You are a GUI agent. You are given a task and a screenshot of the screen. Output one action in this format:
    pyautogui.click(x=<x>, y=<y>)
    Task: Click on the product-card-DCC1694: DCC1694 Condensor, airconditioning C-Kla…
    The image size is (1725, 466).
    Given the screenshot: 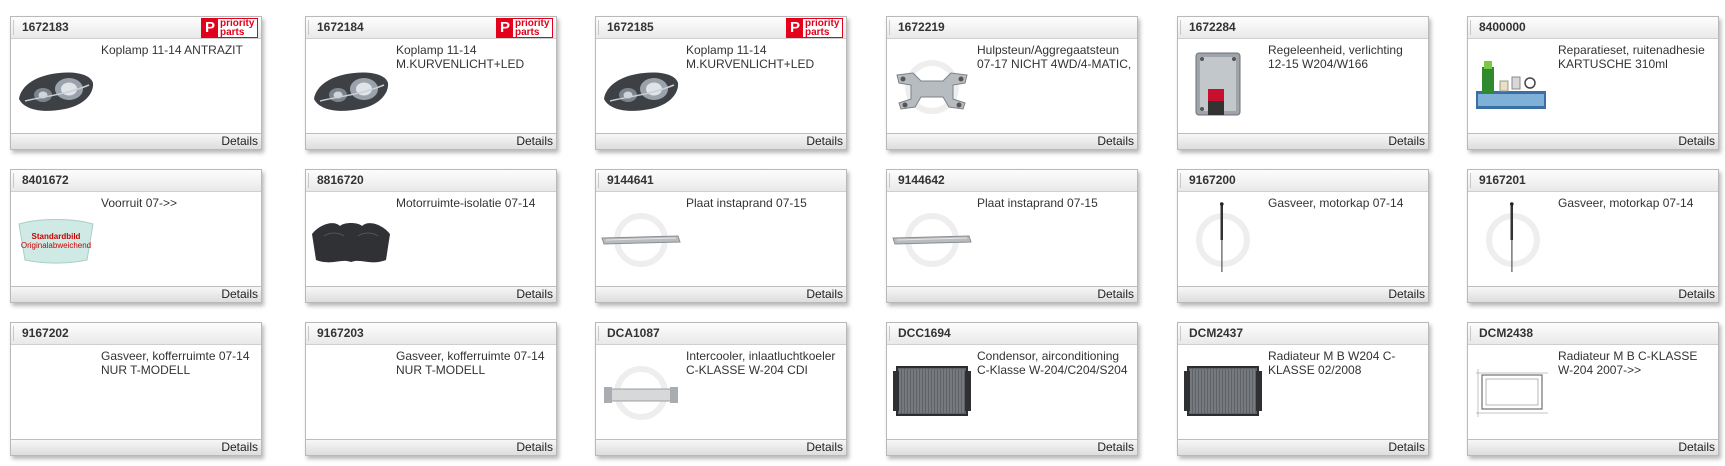 What is the action you would take?
    pyautogui.click(x=1012, y=389)
    